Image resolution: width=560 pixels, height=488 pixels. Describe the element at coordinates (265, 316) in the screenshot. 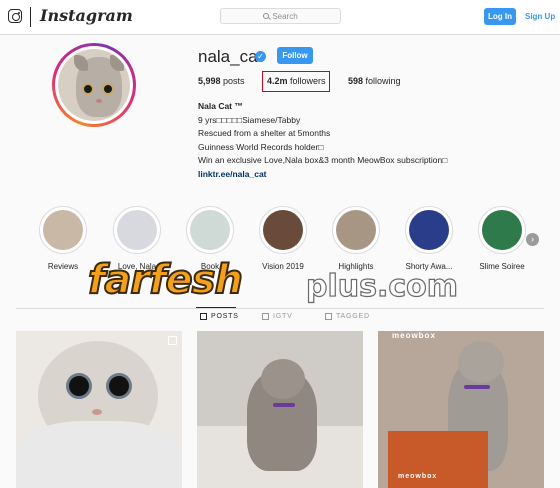

I see `tv-icon` at that location.